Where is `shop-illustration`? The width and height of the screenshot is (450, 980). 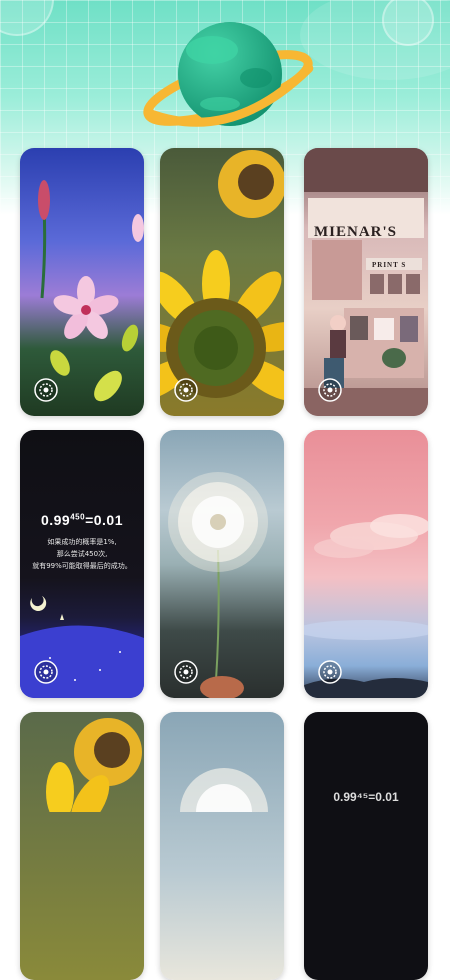
shop-illustration is located at coordinates (366, 282).